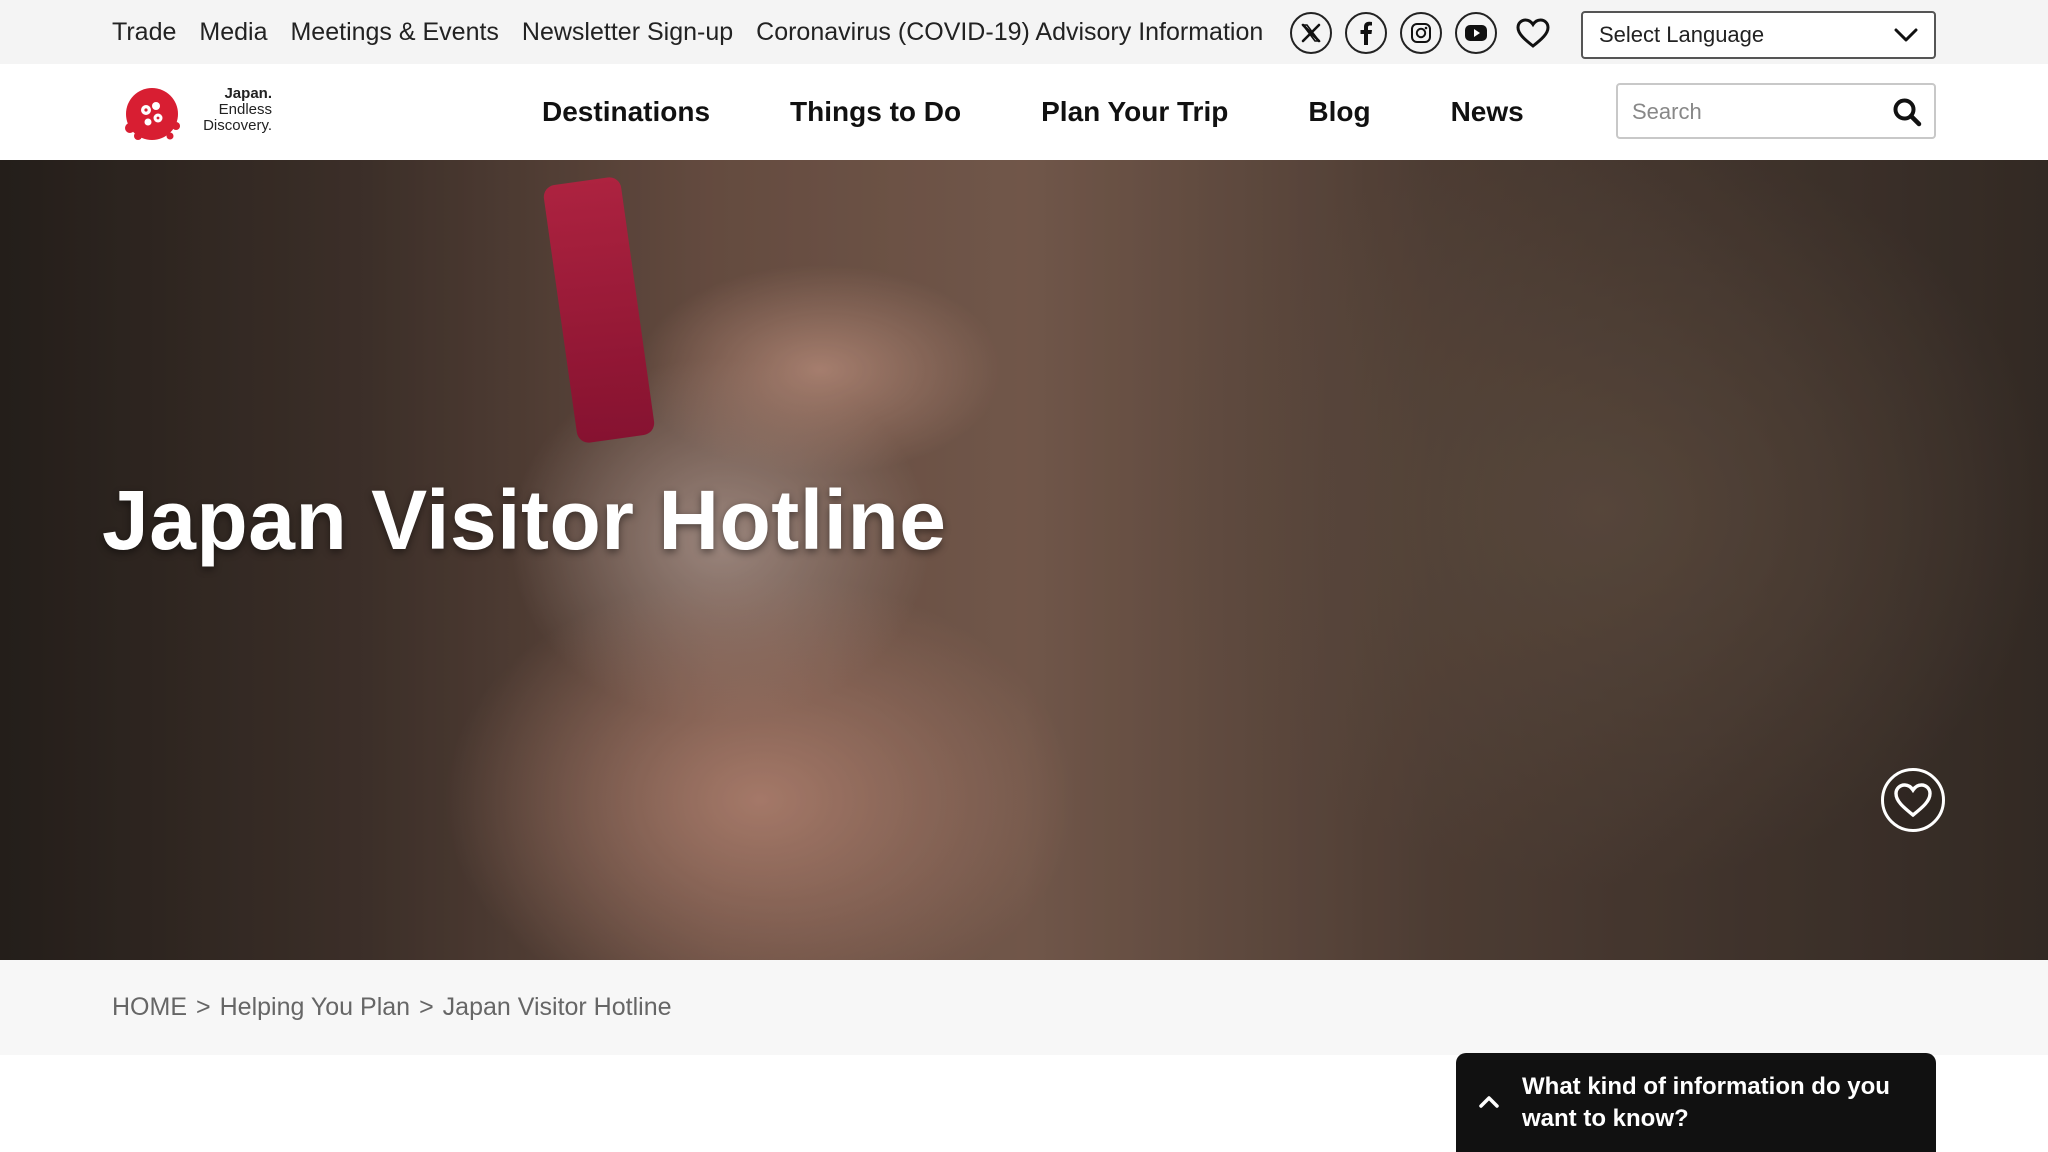  I want to click on youtube-icon, so click(1476, 33).